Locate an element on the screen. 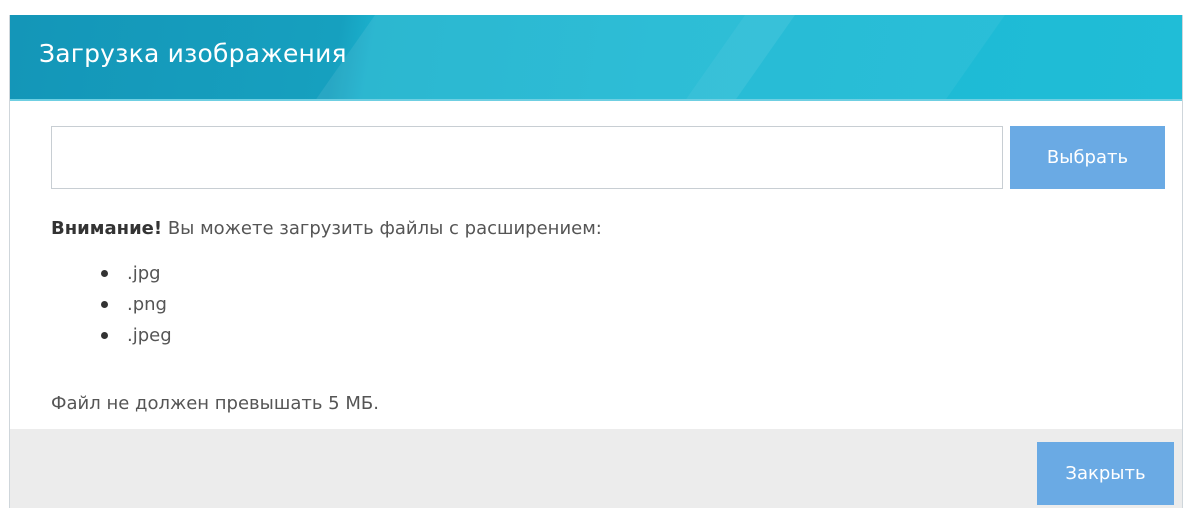  extension-label: .jpg is located at coordinates (144, 273).